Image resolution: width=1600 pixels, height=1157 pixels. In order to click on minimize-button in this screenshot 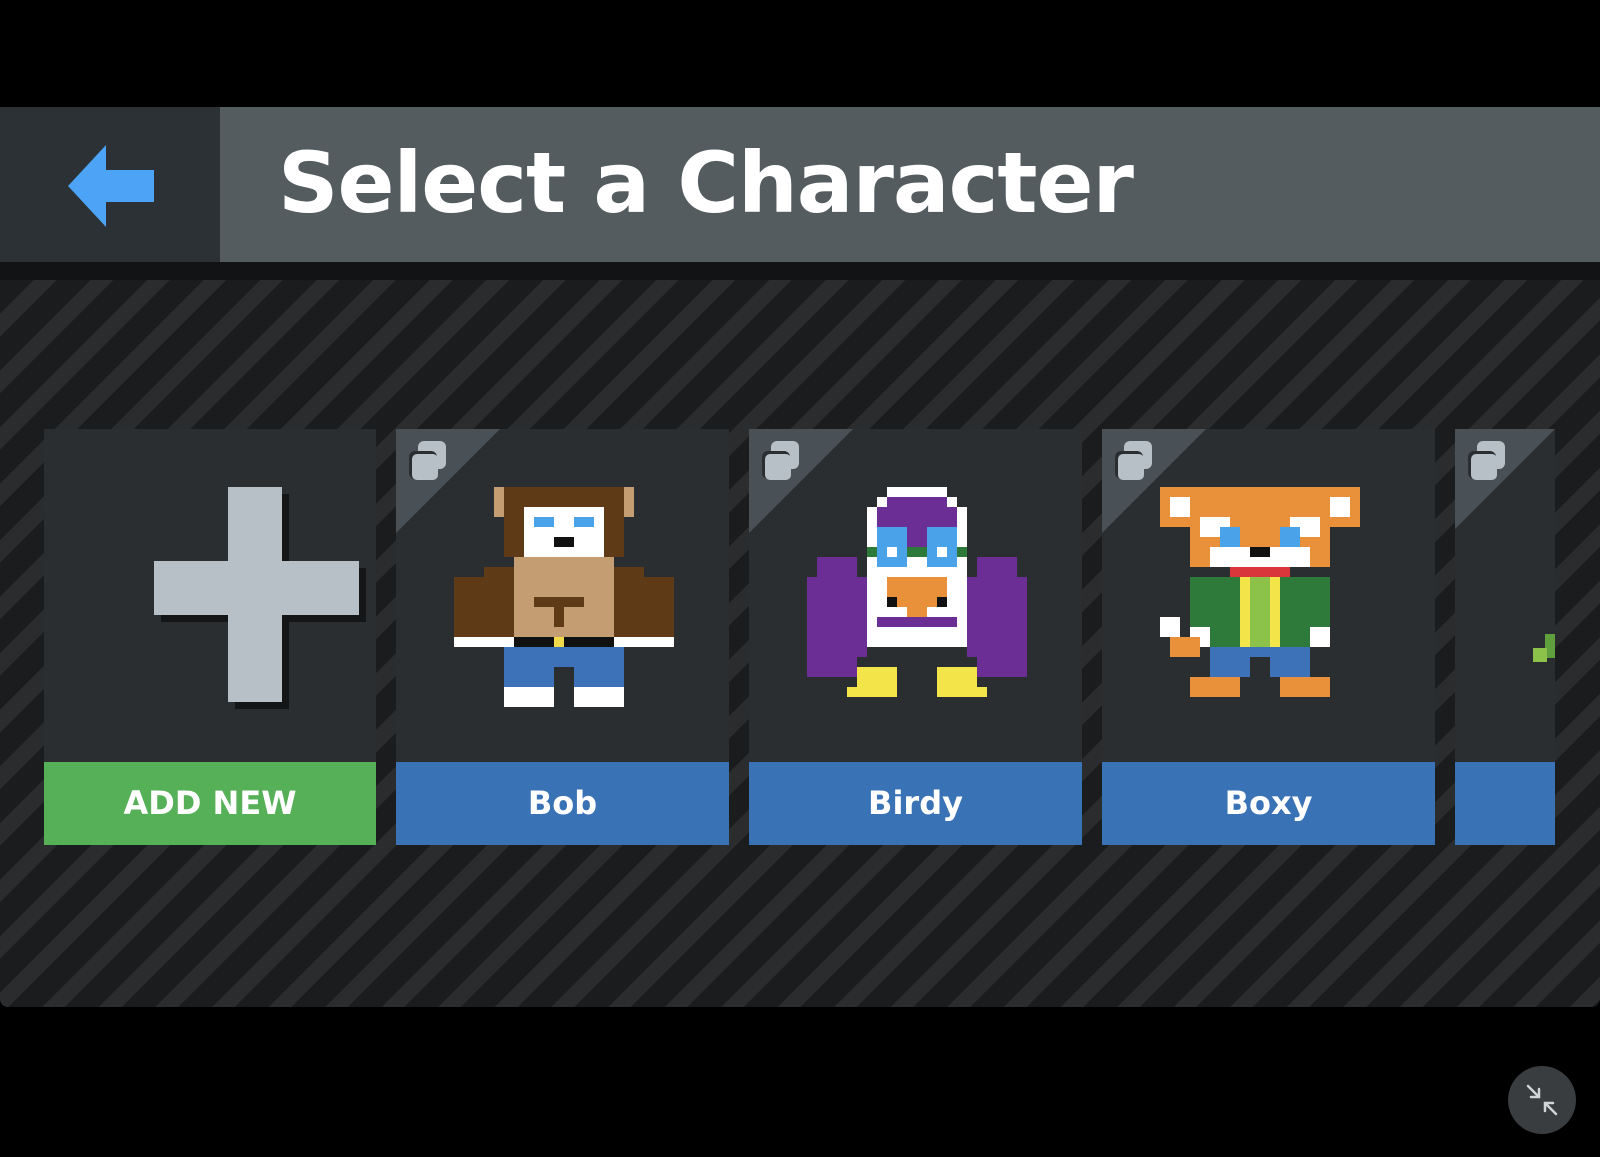, I will do `click(1542, 1100)`.